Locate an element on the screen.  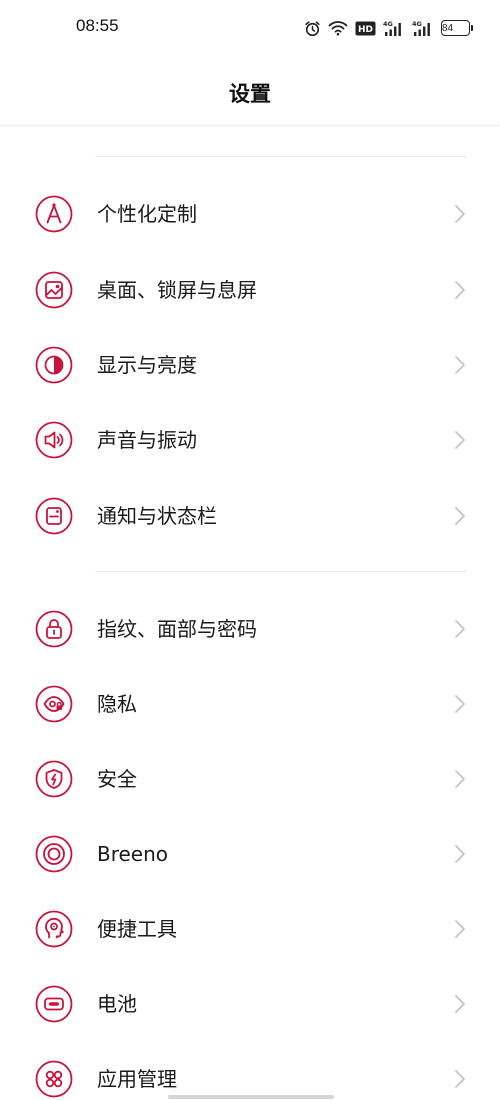
settings-item-wallpaper: 桌面、锁屏与息屏 is located at coordinates (250, 290).